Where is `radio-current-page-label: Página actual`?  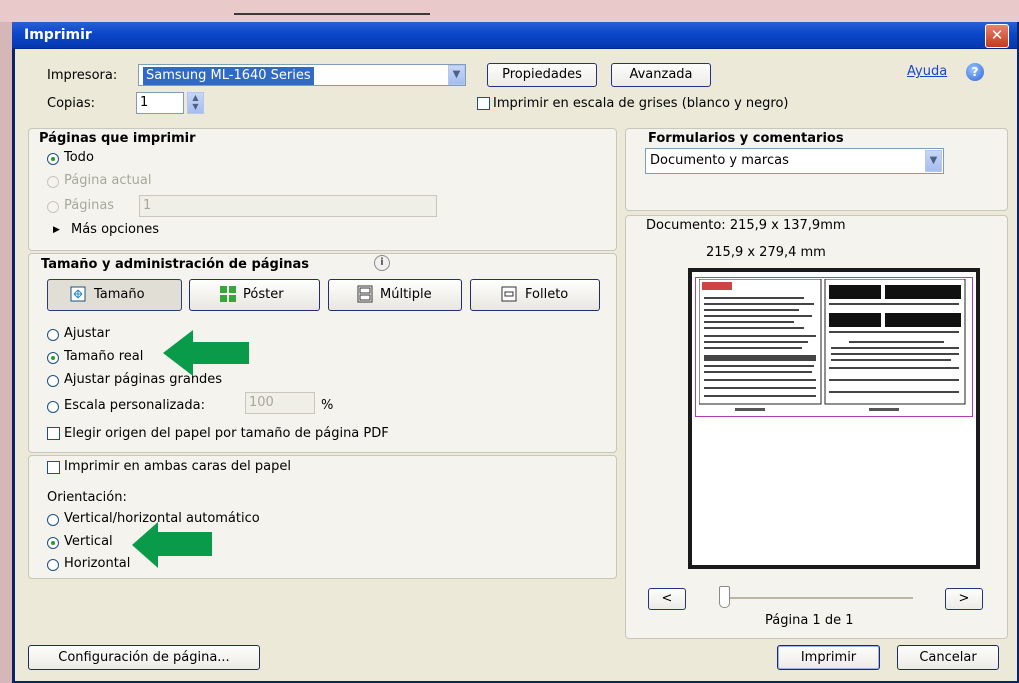 radio-current-page-label: Página actual is located at coordinates (108, 180).